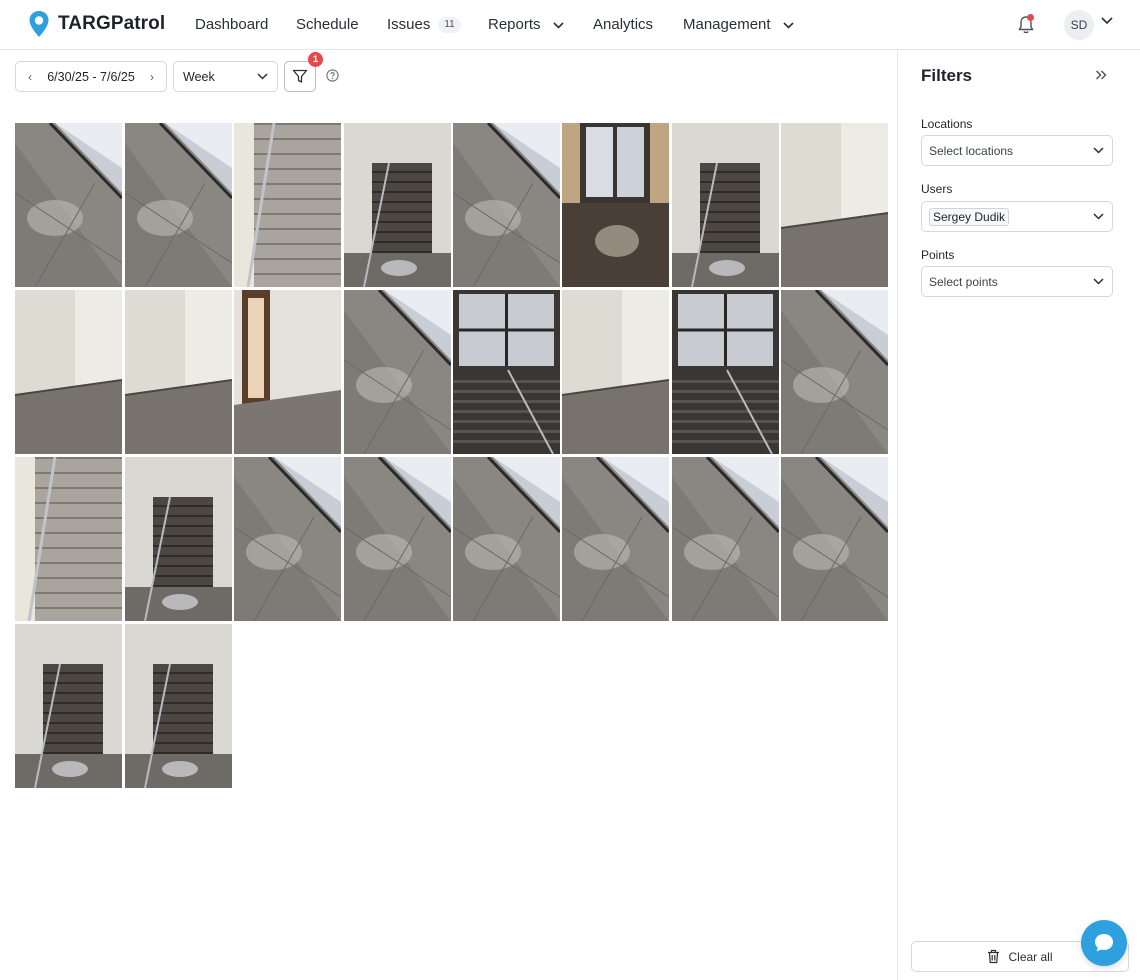 Image resolution: width=1140 pixels, height=980 pixels. I want to click on nav-dashboard-label: Dashboard, so click(232, 24).